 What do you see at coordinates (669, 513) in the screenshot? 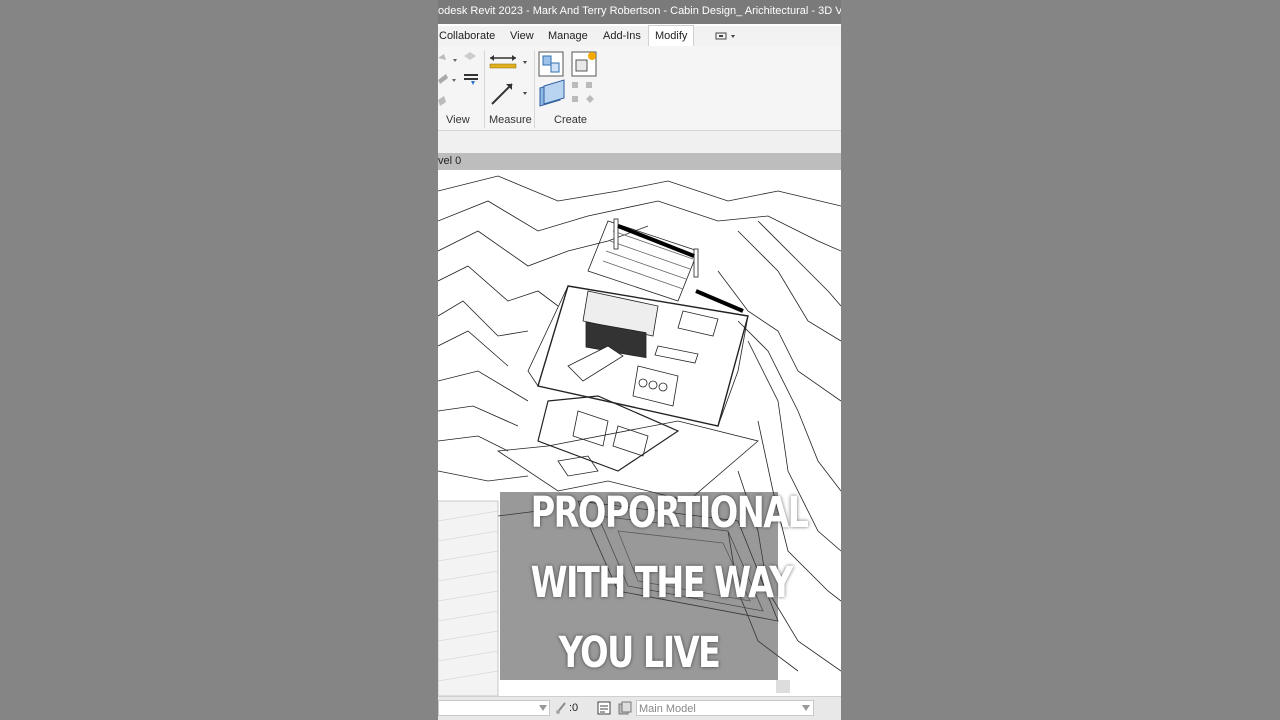
I see `caption-line-1: PROPORTIONAL` at bounding box center [669, 513].